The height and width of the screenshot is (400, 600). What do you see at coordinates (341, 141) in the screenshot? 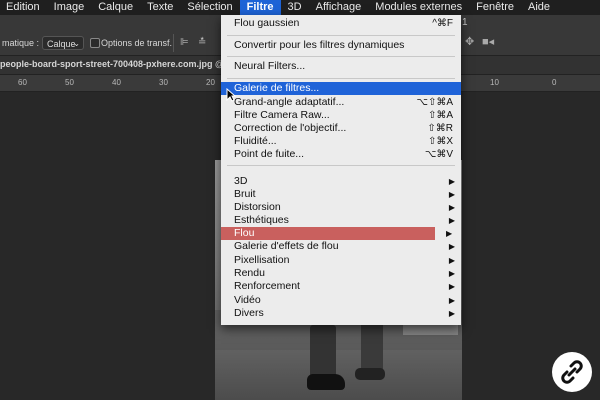
I see `menu-item-fluidite: Fluidité... ⇧⌘X` at bounding box center [341, 141].